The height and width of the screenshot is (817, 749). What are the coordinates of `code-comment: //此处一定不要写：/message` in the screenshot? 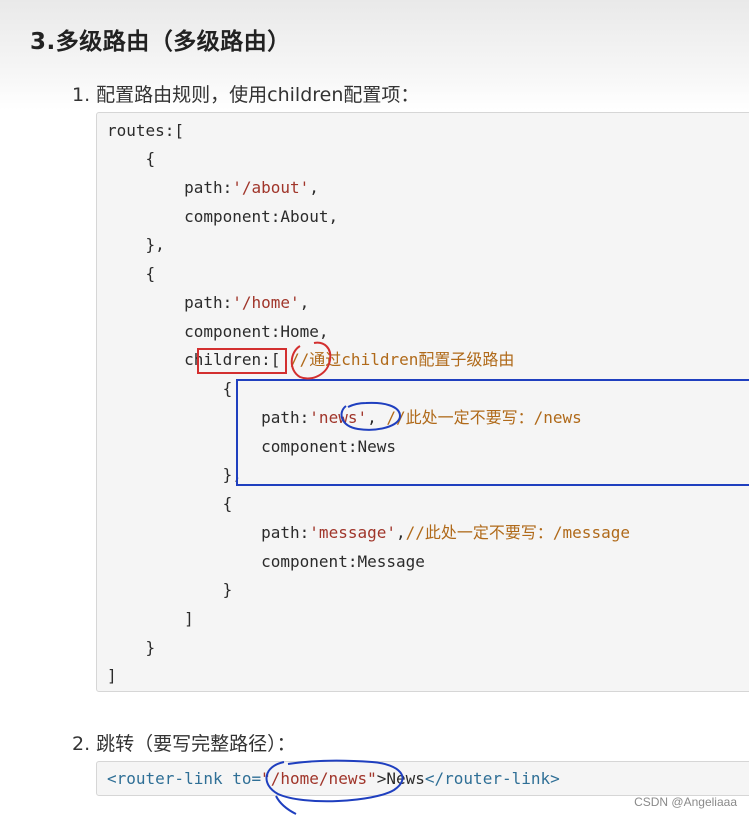 It's located at (517, 532).